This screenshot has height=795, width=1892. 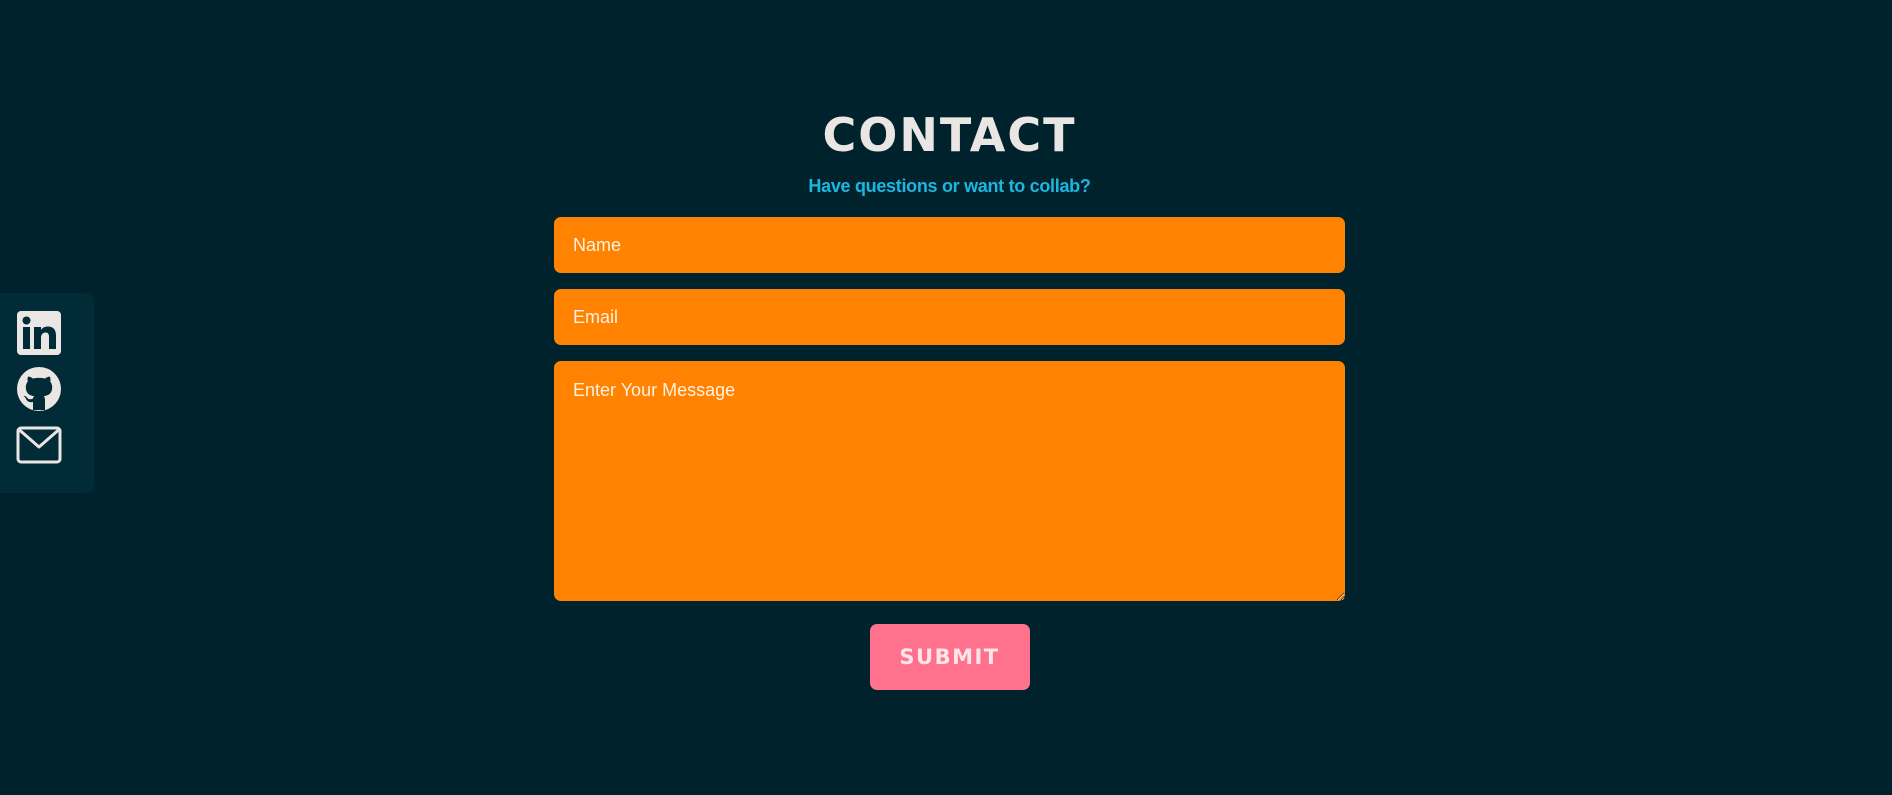 What do you see at coordinates (949, 186) in the screenshot?
I see `contact-subtitle: Have questions or want to collab?` at bounding box center [949, 186].